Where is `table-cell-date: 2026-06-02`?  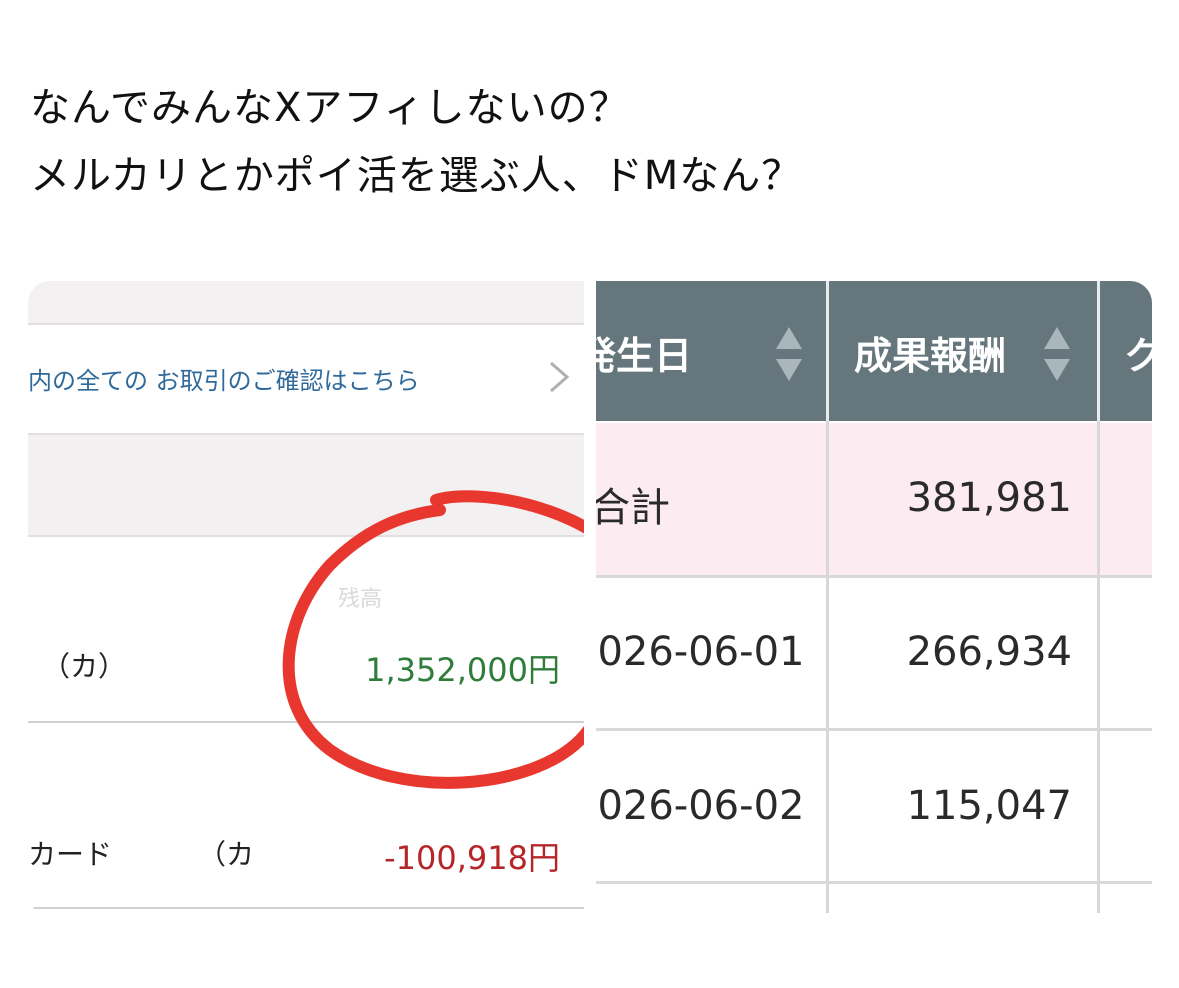
table-cell-date: 2026-06-02 is located at coordinates (700, 806).